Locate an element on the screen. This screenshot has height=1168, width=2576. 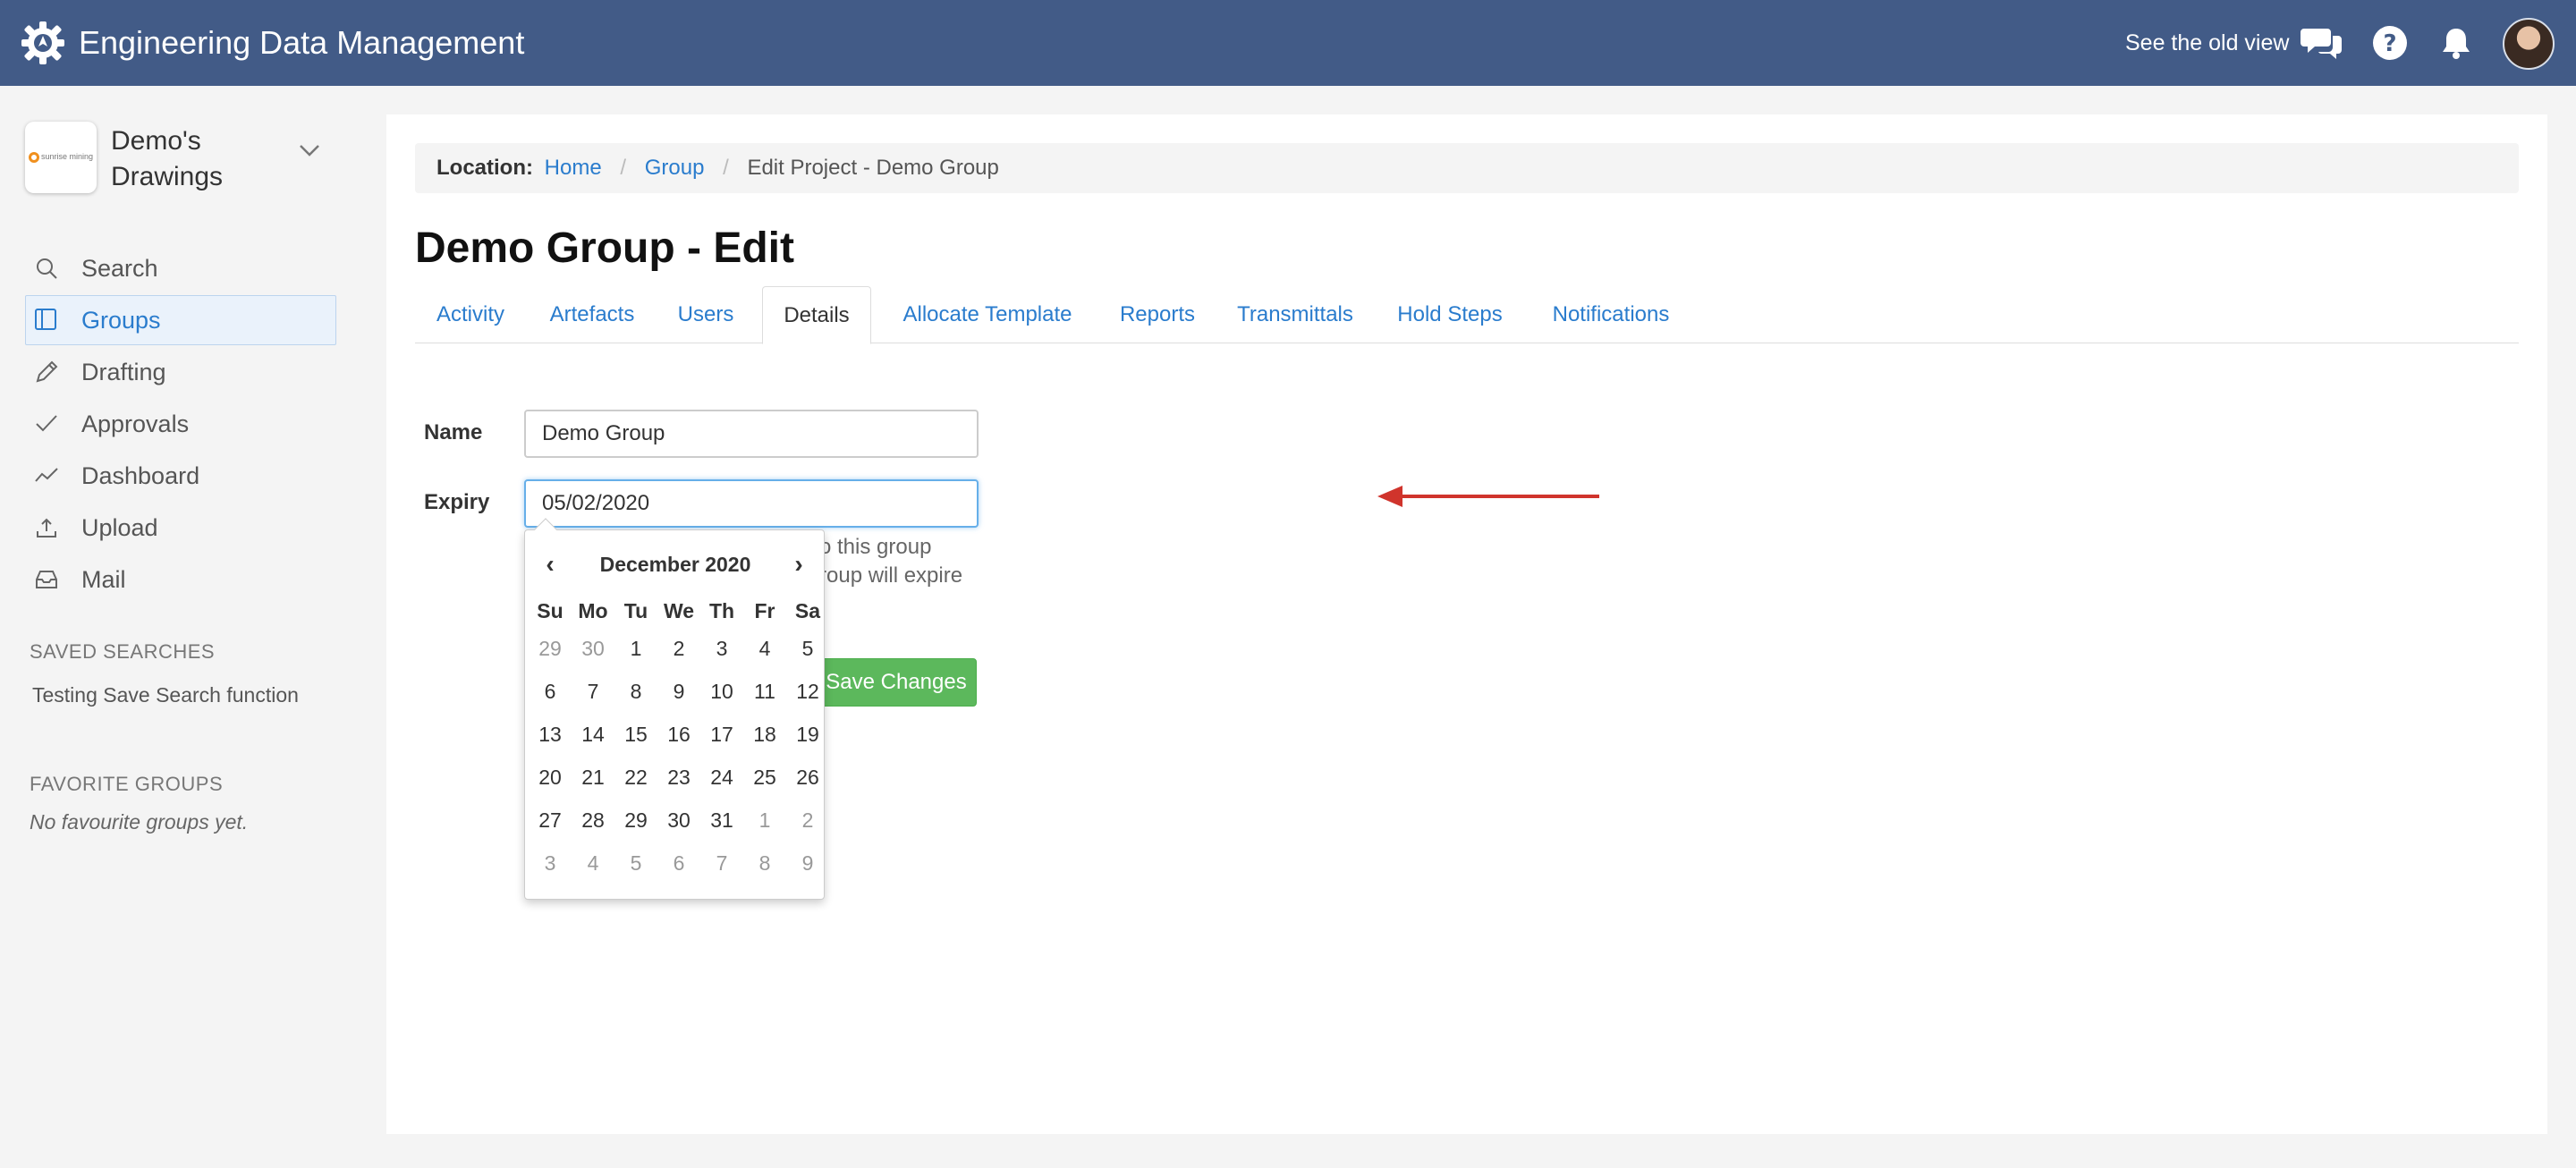
breadcrumb-label: Location: is located at coordinates (484, 168).